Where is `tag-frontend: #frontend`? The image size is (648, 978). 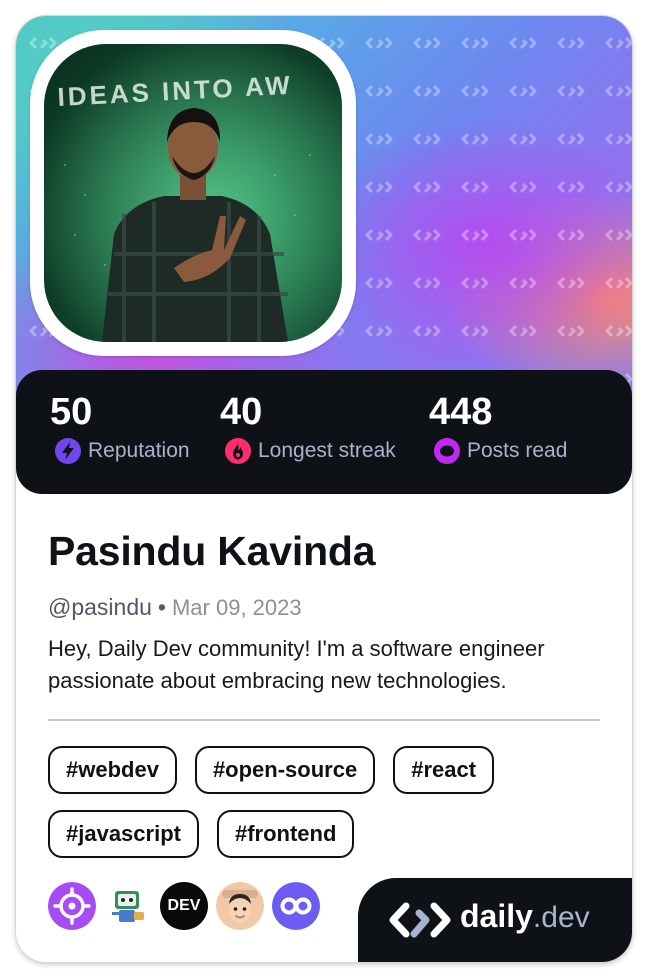
tag-frontend: #frontend is located at coordinates (285, 834).